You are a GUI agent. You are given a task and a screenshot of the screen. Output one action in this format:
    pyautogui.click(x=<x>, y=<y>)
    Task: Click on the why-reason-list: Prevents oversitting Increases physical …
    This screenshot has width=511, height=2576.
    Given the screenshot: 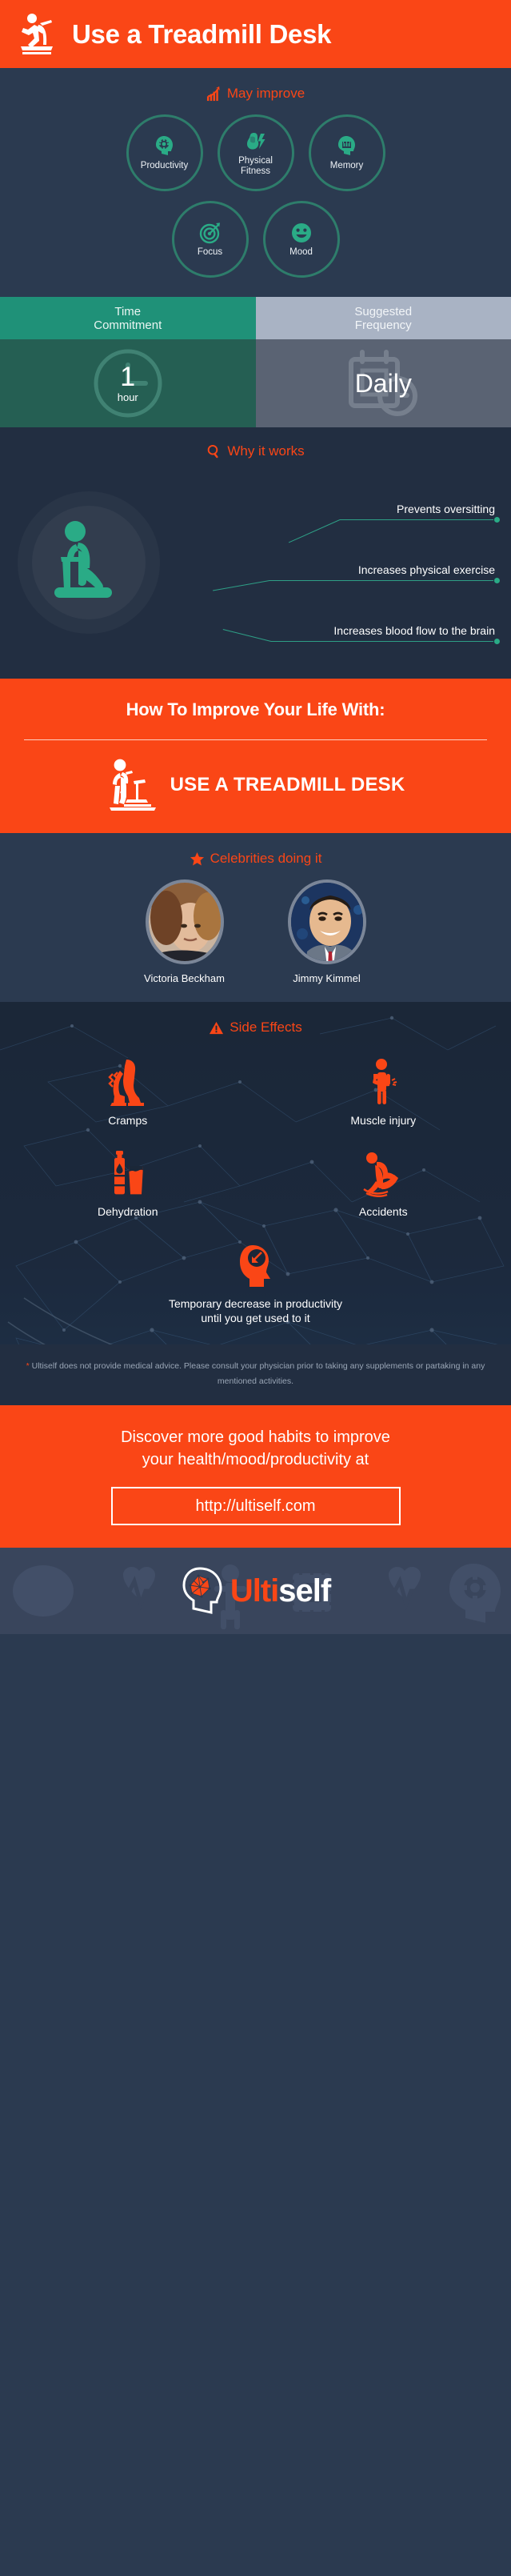 What is the action you would take?
    pyautogui.click(x=290, y=563)
    